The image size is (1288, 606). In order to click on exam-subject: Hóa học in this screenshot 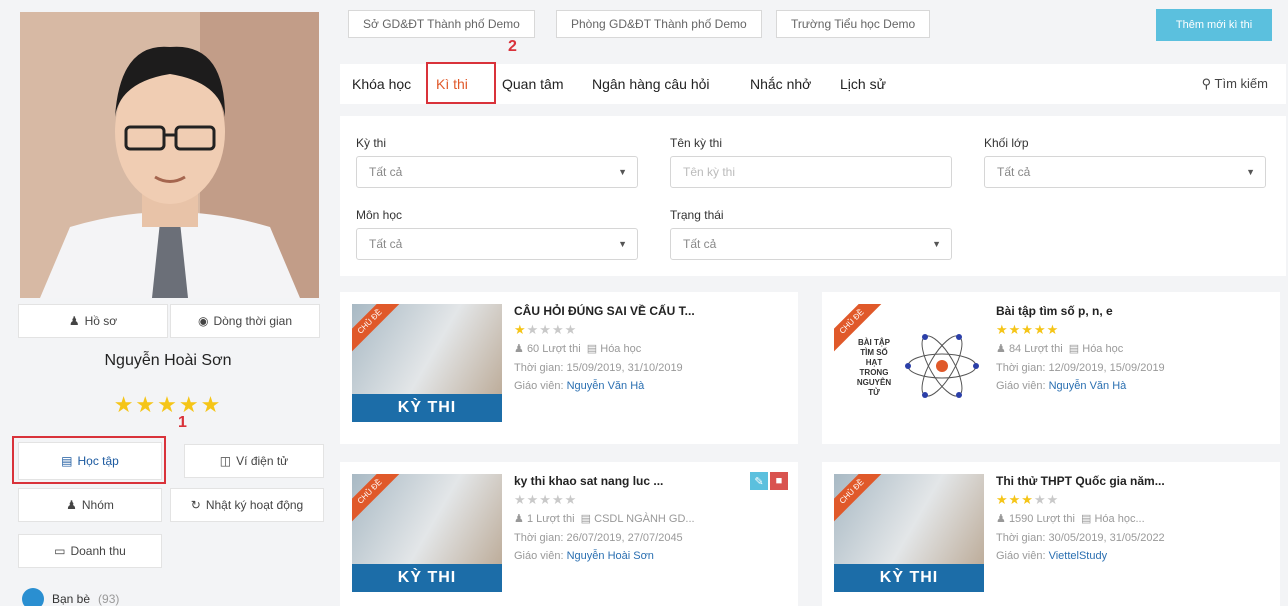, I will do `click(621, 349)`.